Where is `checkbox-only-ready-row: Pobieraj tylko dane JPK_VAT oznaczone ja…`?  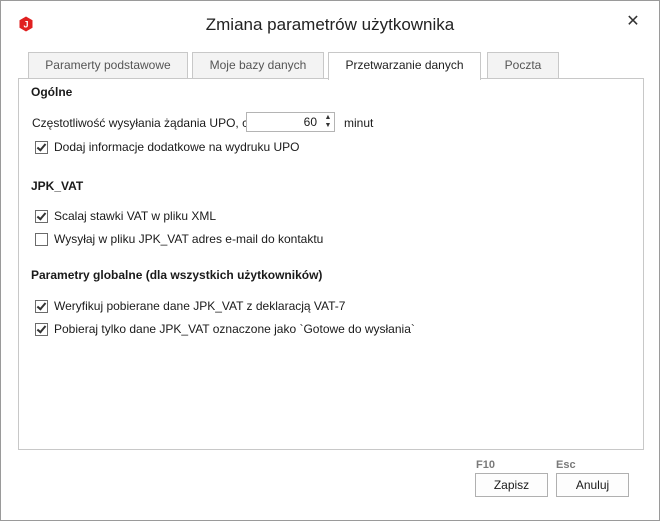
checkbox-only-ready-row: Pobieraj tylko dane JPK_VAT oznaczone ja… is located at coordinates (225, 329).